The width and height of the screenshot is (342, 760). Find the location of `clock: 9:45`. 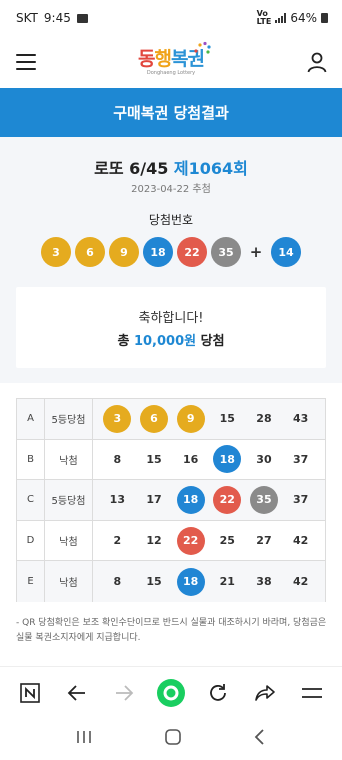

clock: 9:45 is located at coordinates (57, 18).